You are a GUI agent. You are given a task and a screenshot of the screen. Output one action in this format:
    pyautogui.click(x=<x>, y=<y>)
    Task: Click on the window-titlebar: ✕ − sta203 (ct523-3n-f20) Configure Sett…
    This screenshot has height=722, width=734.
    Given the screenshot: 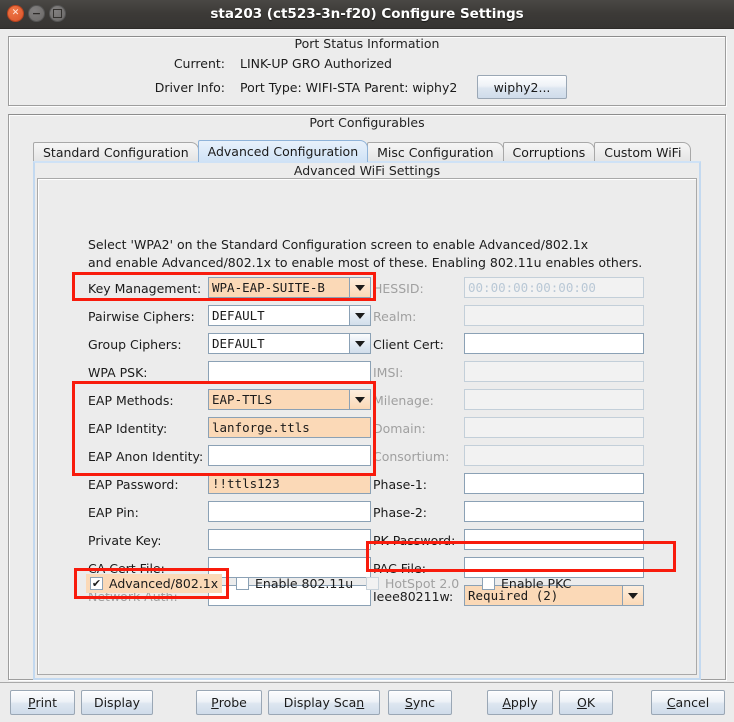 What is the action you would take?
    pyautogui.click(x=367, y=14)
    